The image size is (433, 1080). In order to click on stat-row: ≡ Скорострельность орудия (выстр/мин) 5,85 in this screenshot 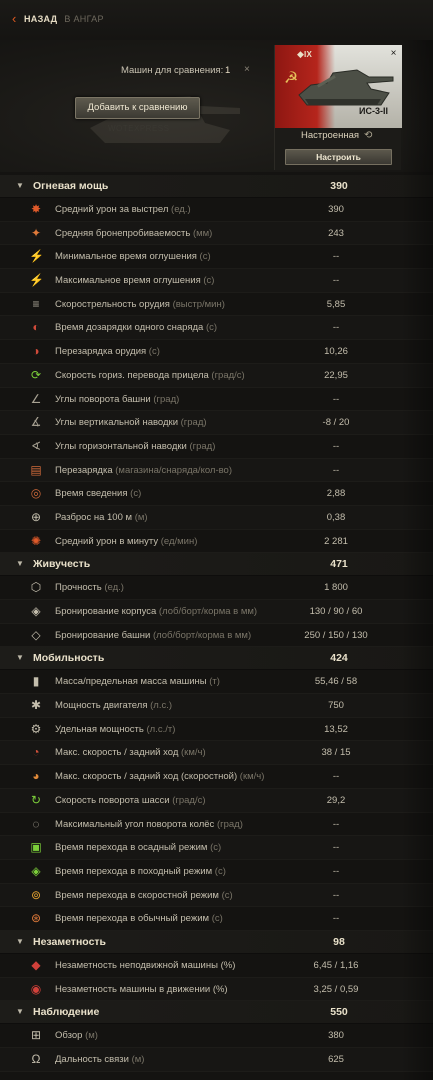, I will do `click(216, 305)`.